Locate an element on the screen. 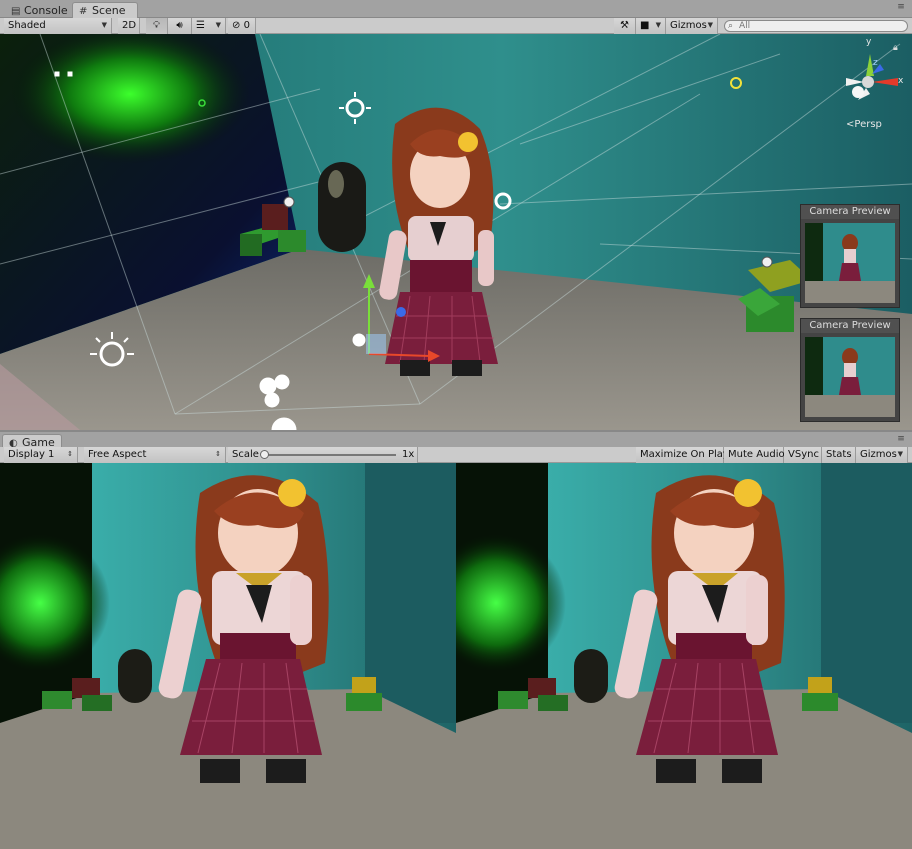  tab-console: ▤ Console is located at coordinates (37, 10).